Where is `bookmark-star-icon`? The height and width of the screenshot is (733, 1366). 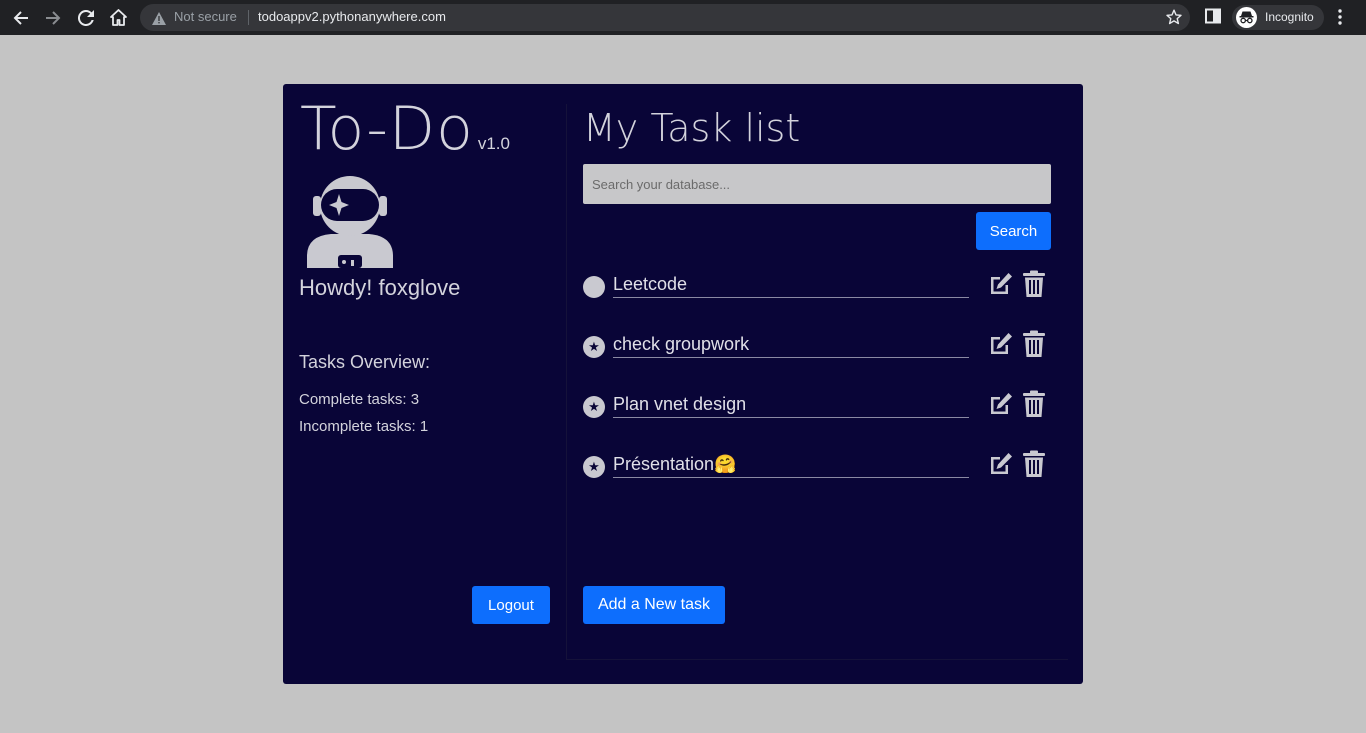 bookmark-star-icon is located at coordinates (1174, 19).